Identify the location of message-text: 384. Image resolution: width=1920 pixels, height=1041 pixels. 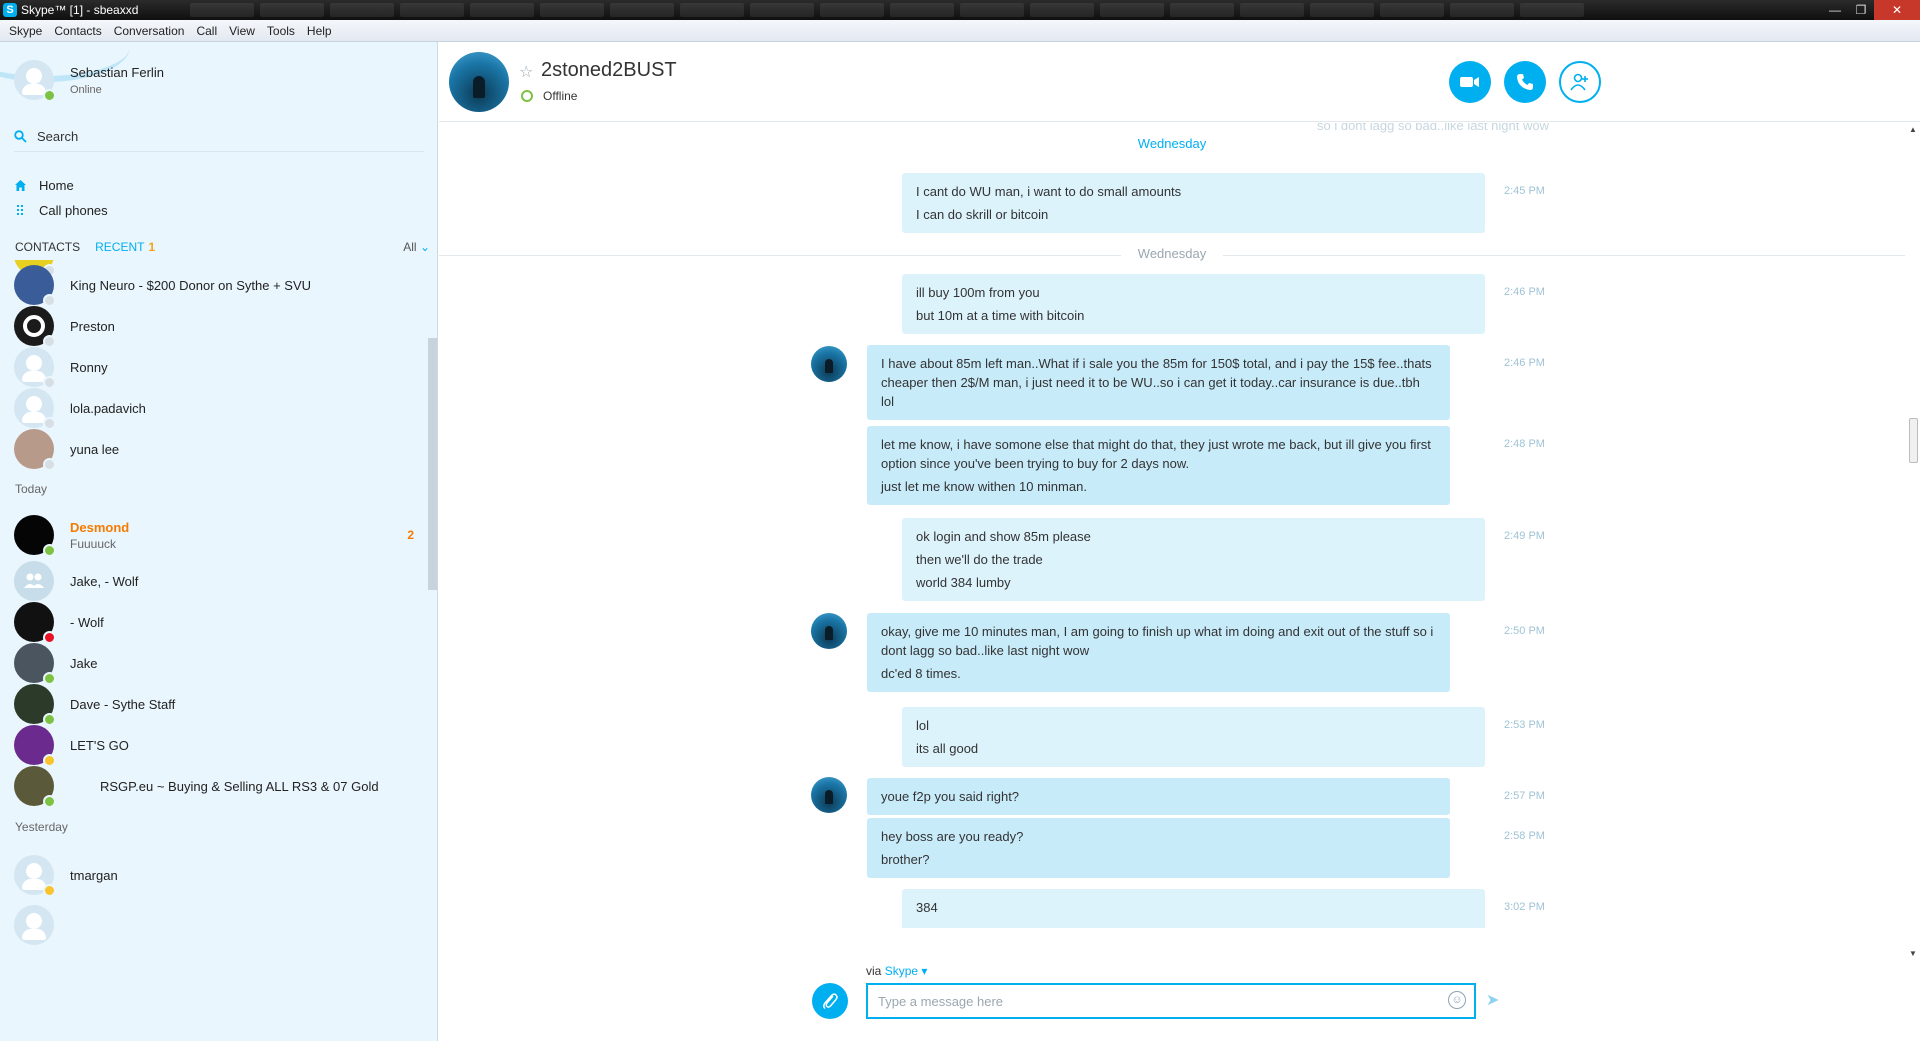
(927, 907).